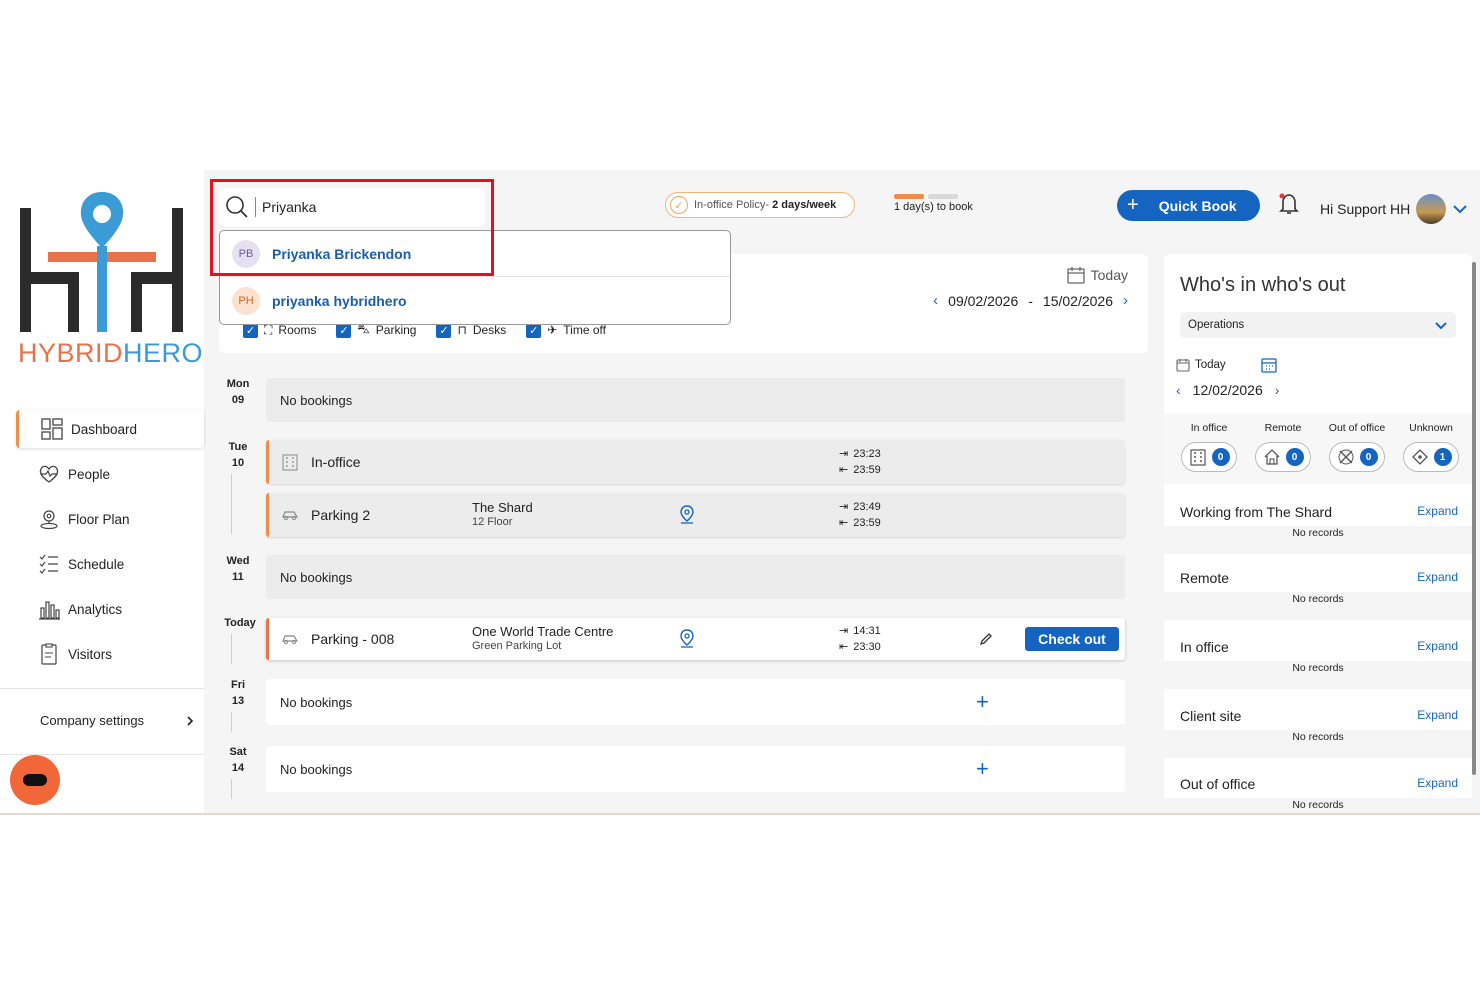  Describe the element at coordinates (339, 300) in the screenshot. I see `search-result-name: priyanka hybridhero` at that location.